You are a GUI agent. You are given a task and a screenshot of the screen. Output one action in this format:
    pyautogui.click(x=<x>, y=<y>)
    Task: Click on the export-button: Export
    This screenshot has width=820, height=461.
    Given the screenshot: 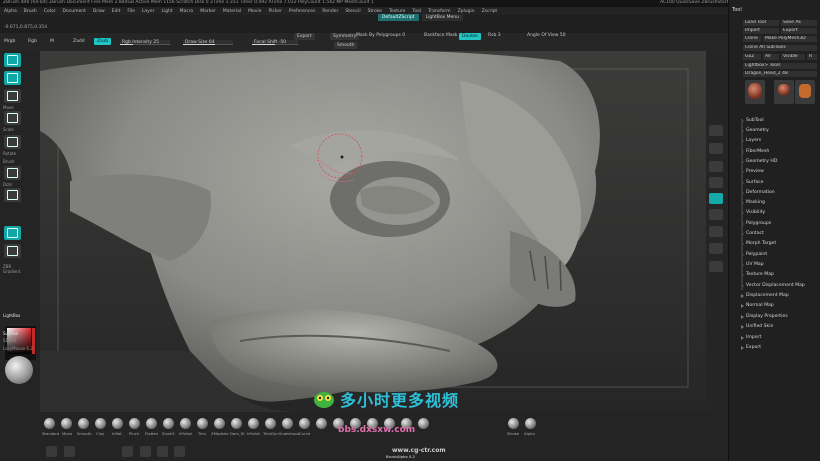 What is the action you would take?
    pyautogui.click(x=304, y=36)
    